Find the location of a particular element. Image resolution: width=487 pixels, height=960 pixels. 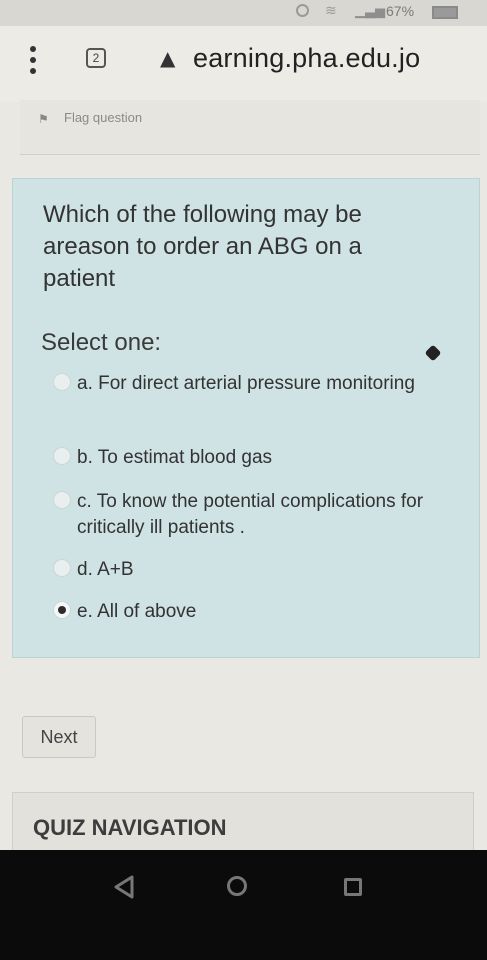

battery-percent: 67% is located at coordinates (400, 11).